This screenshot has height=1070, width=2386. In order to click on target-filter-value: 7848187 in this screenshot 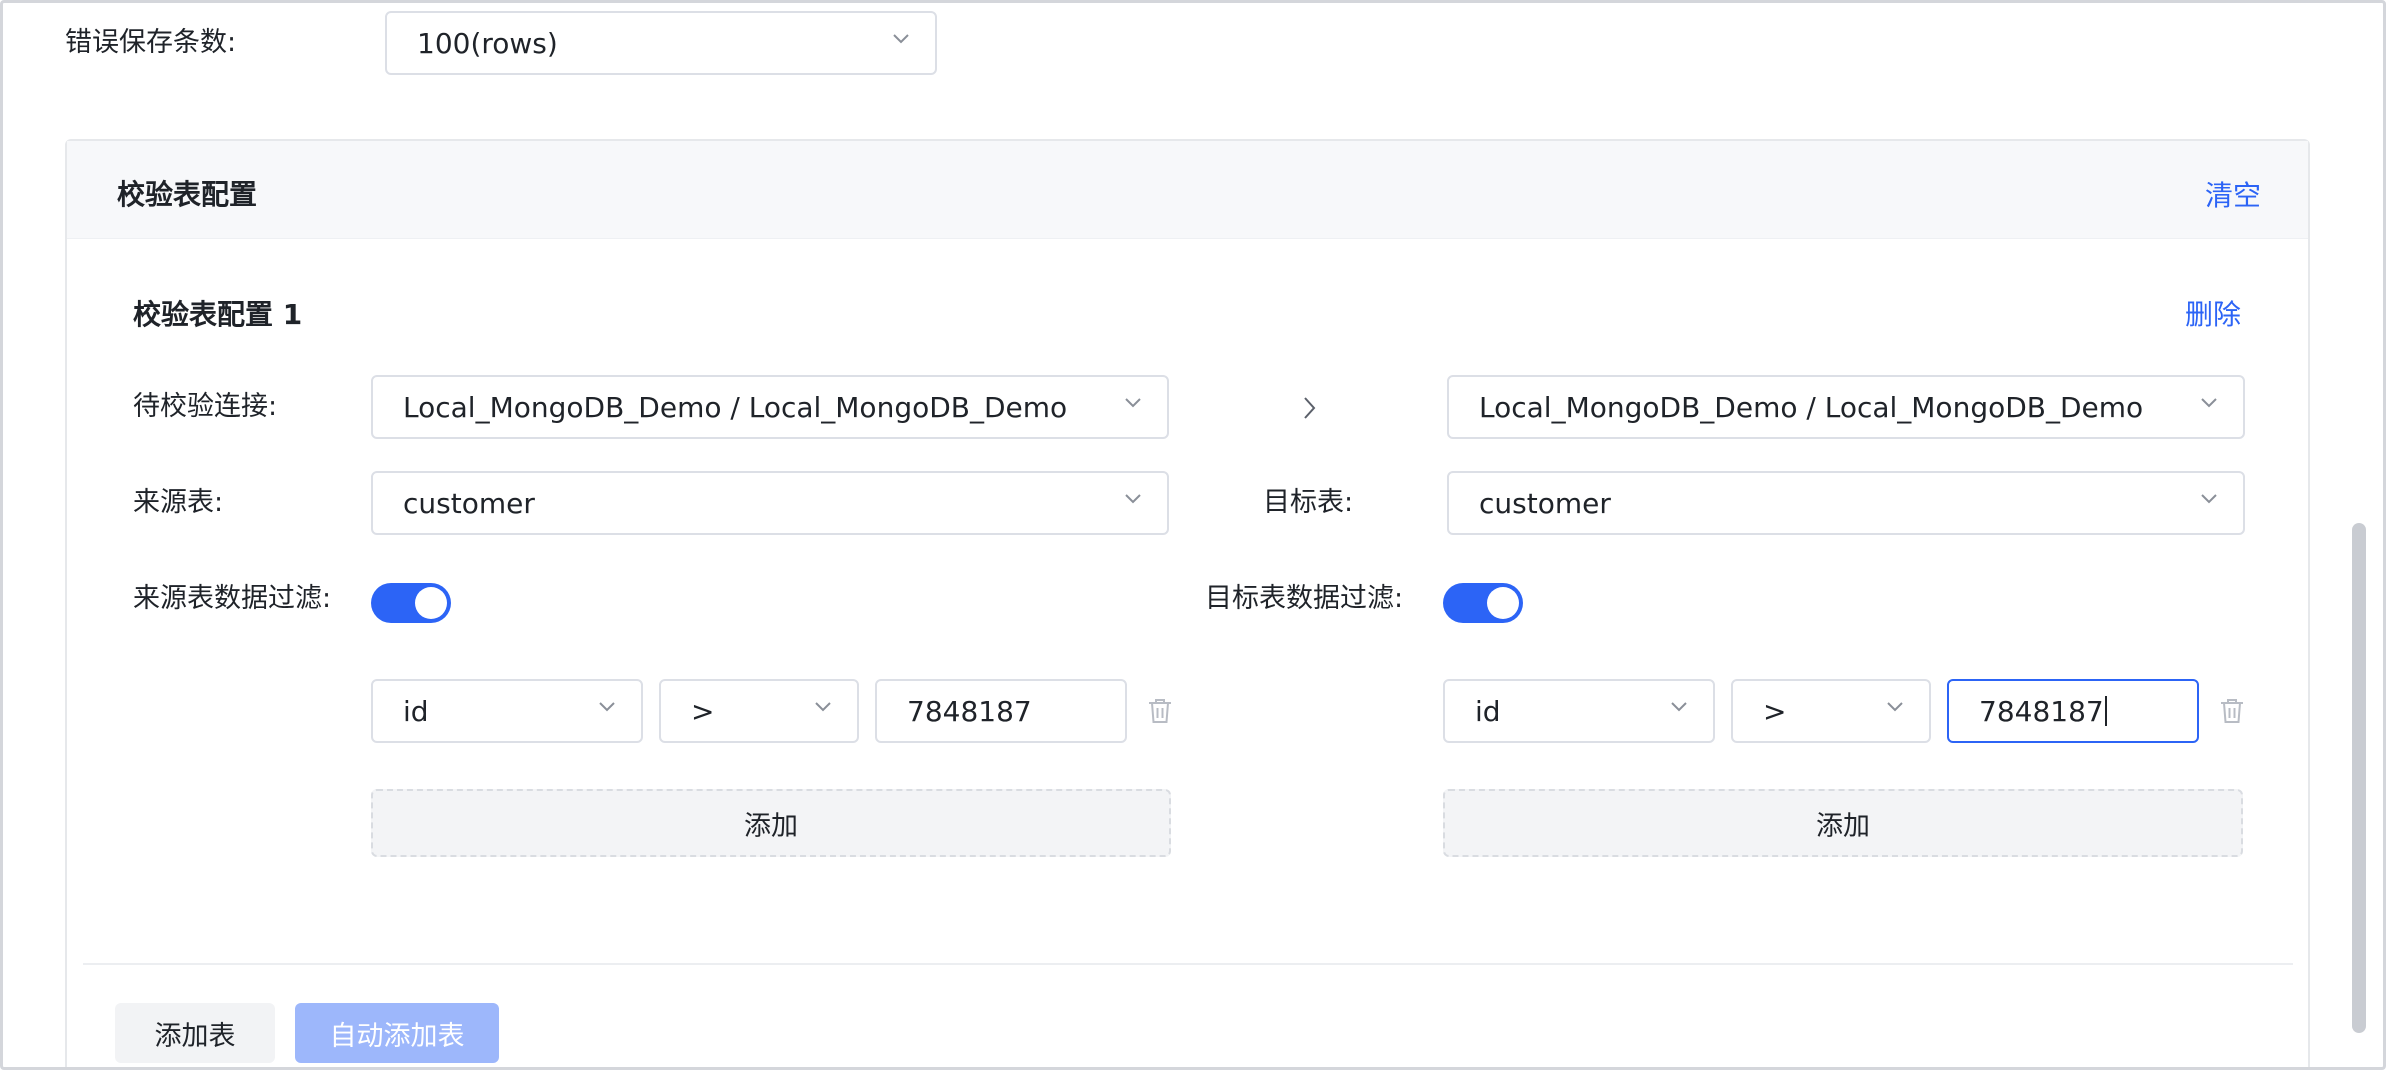, I will do `click(2041, 711)`.